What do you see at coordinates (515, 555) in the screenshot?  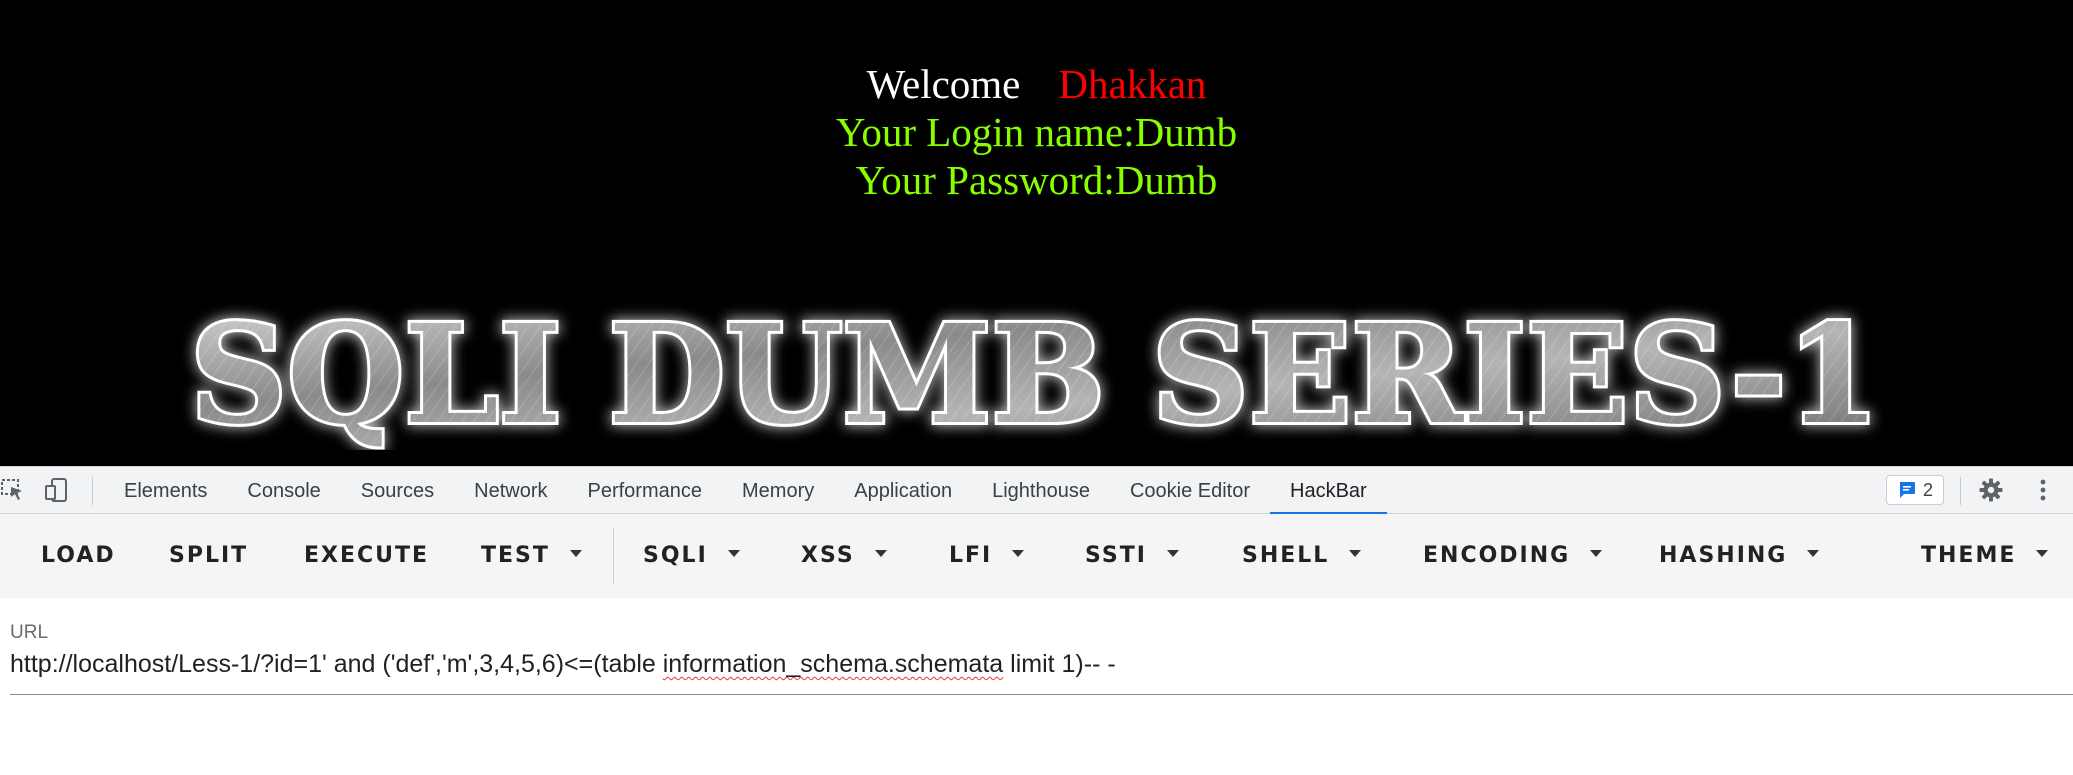 I see `test-label: TEST` at bounding box center [515, 555].